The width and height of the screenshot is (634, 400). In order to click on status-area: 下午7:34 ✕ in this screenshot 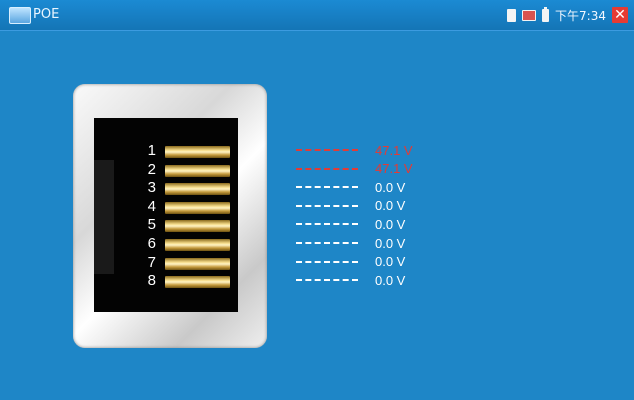, I will do `click(567, 15)`.